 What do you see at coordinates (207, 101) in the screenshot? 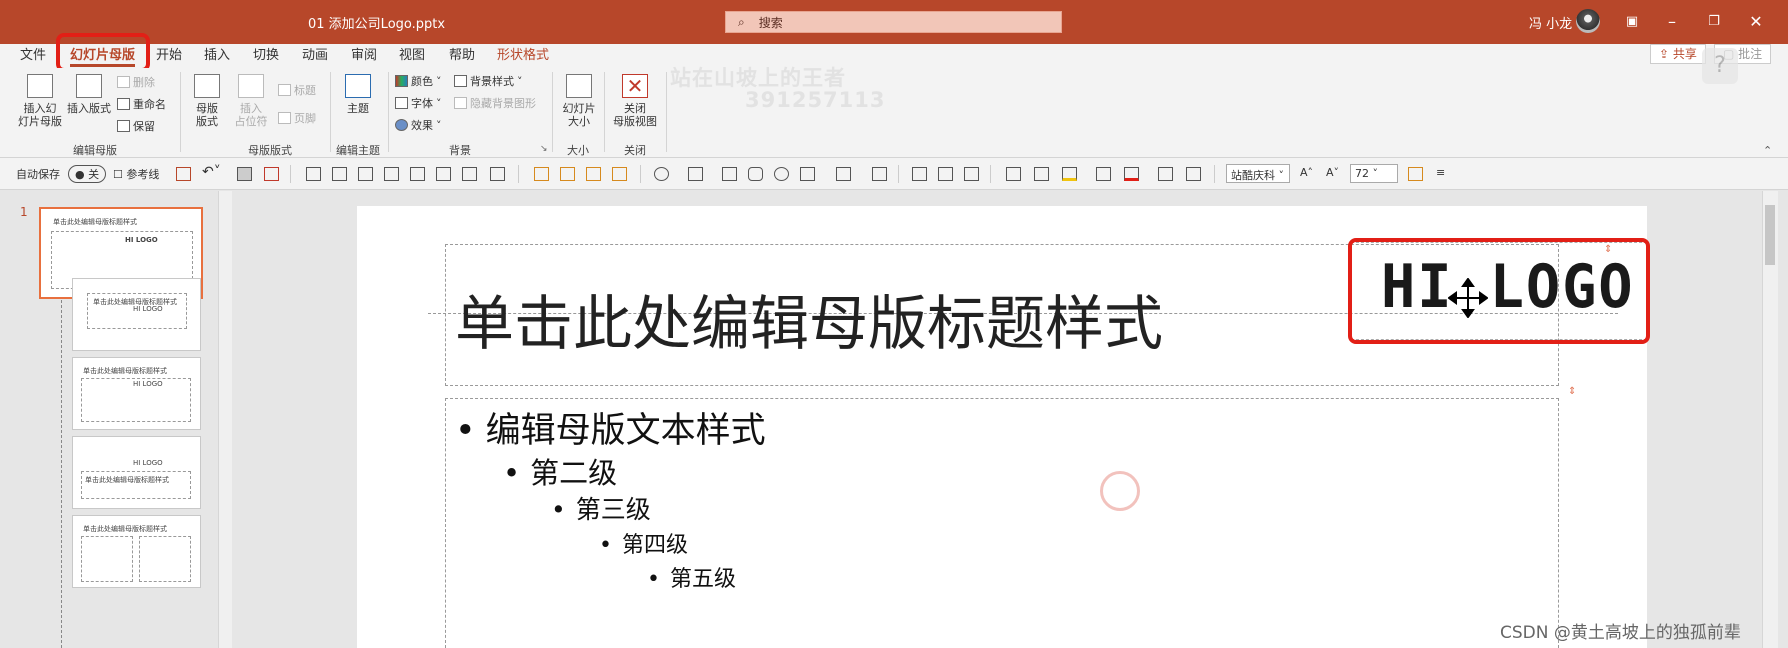
I see `master-layout-button: 母版 版式` at bounding box center [207, 101].